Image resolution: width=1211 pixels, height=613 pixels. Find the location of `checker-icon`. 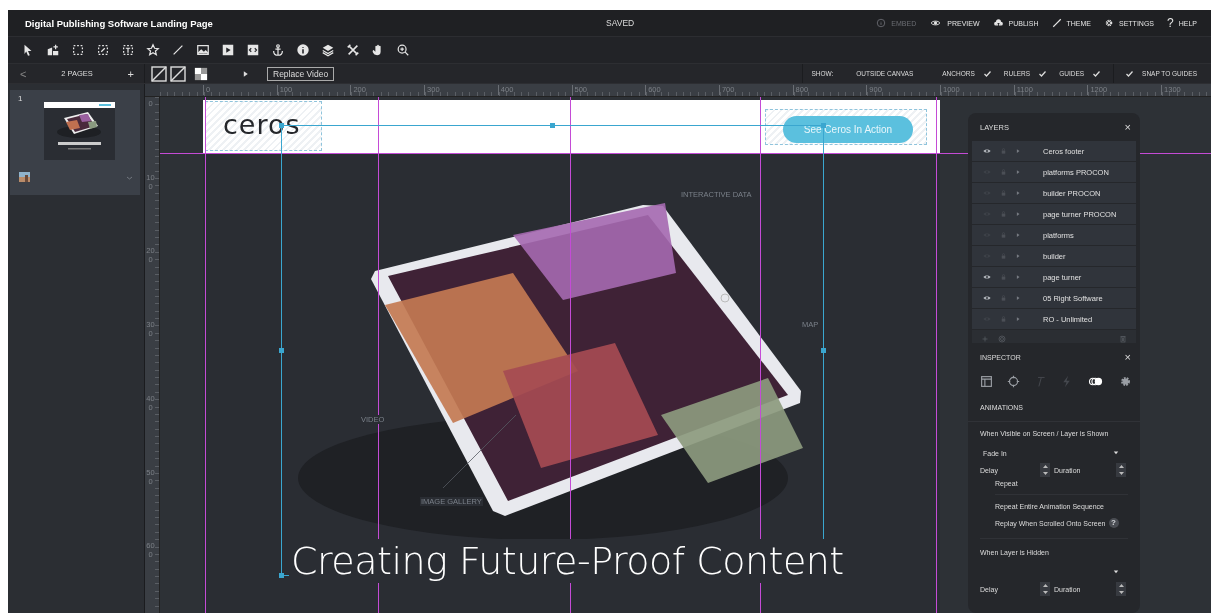

checker-icon is located at coordinates (201, 73).